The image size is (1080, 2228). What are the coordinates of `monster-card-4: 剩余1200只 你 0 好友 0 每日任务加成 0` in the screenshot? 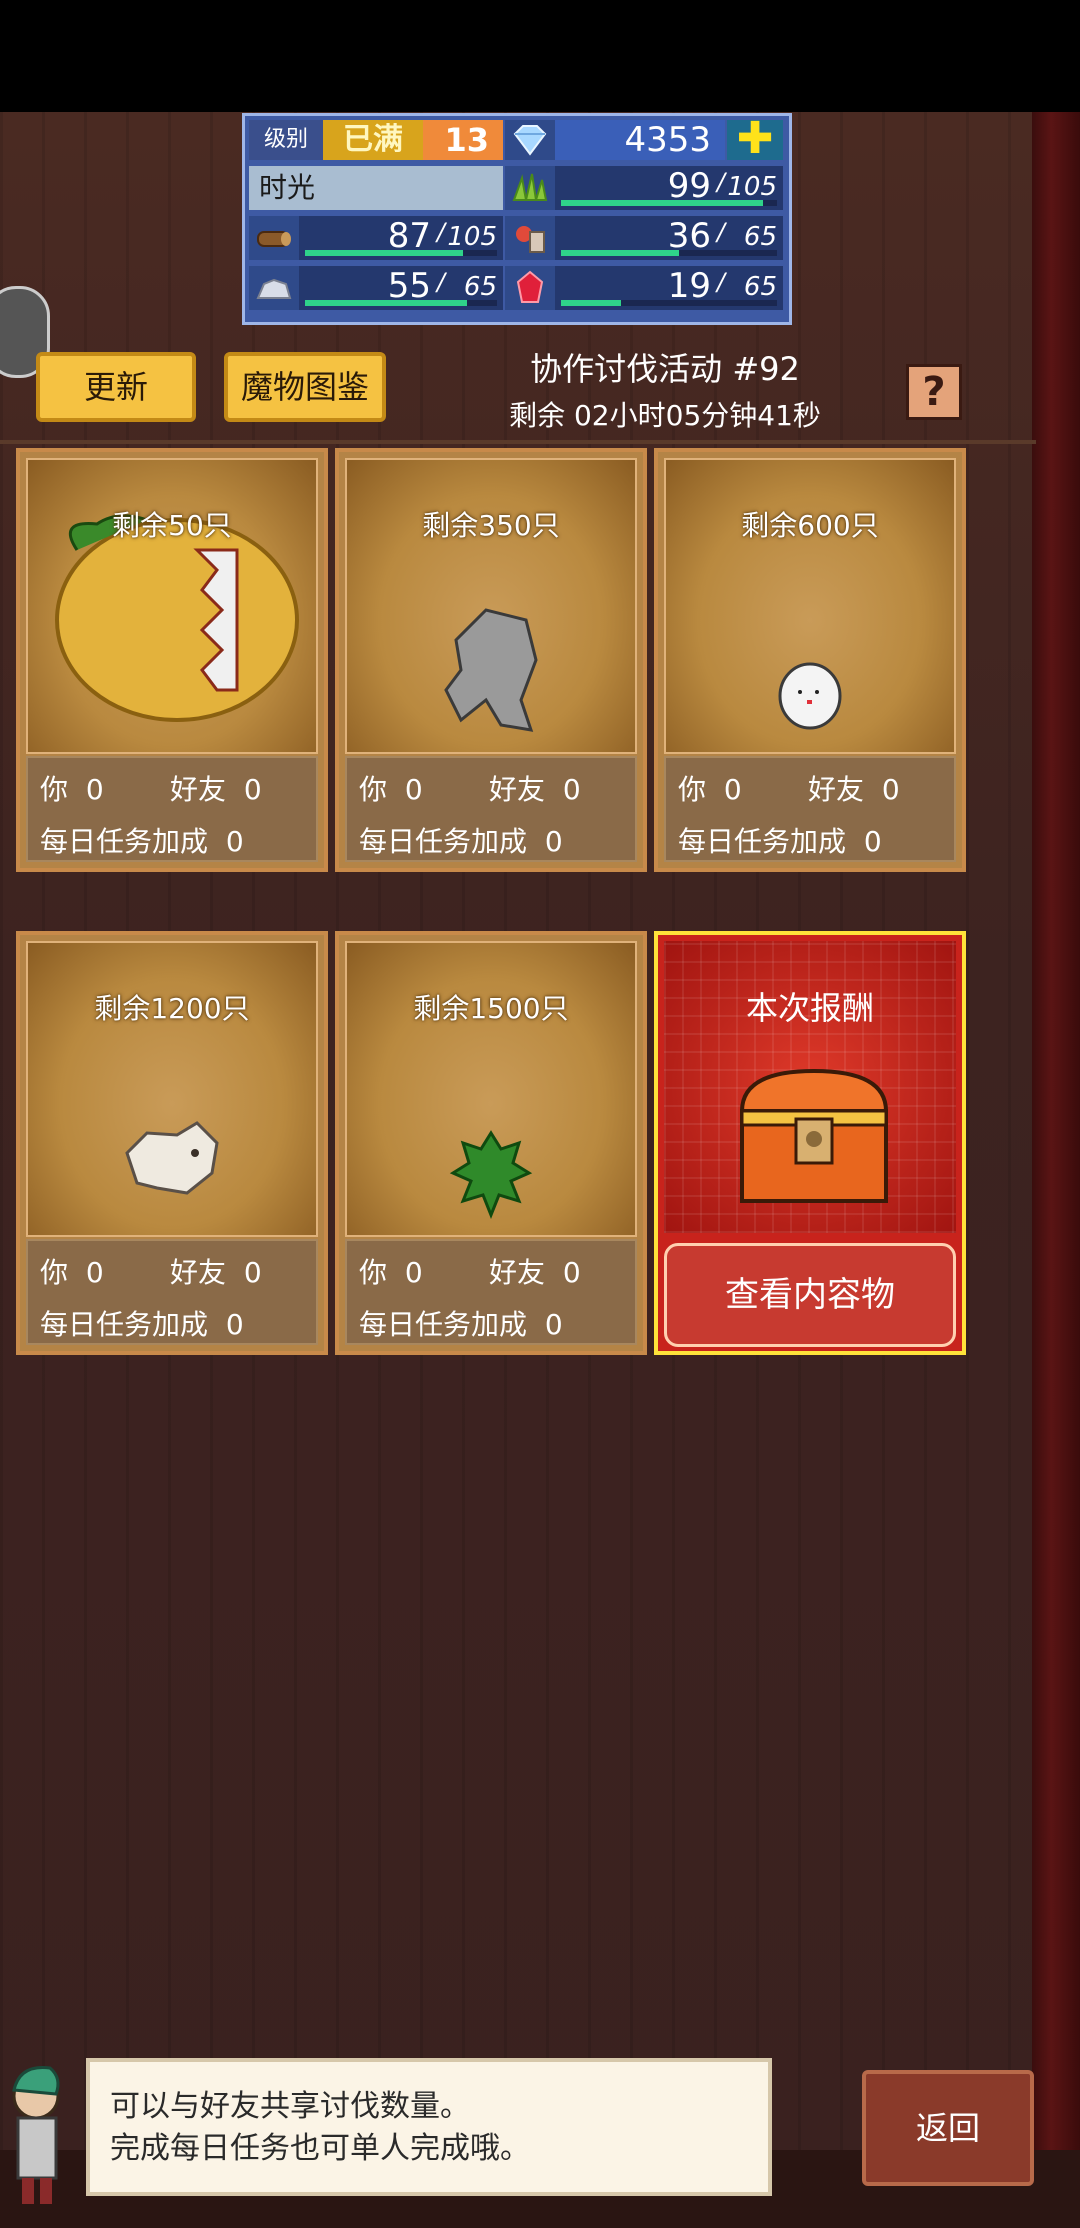 It's located at (172, 1143).